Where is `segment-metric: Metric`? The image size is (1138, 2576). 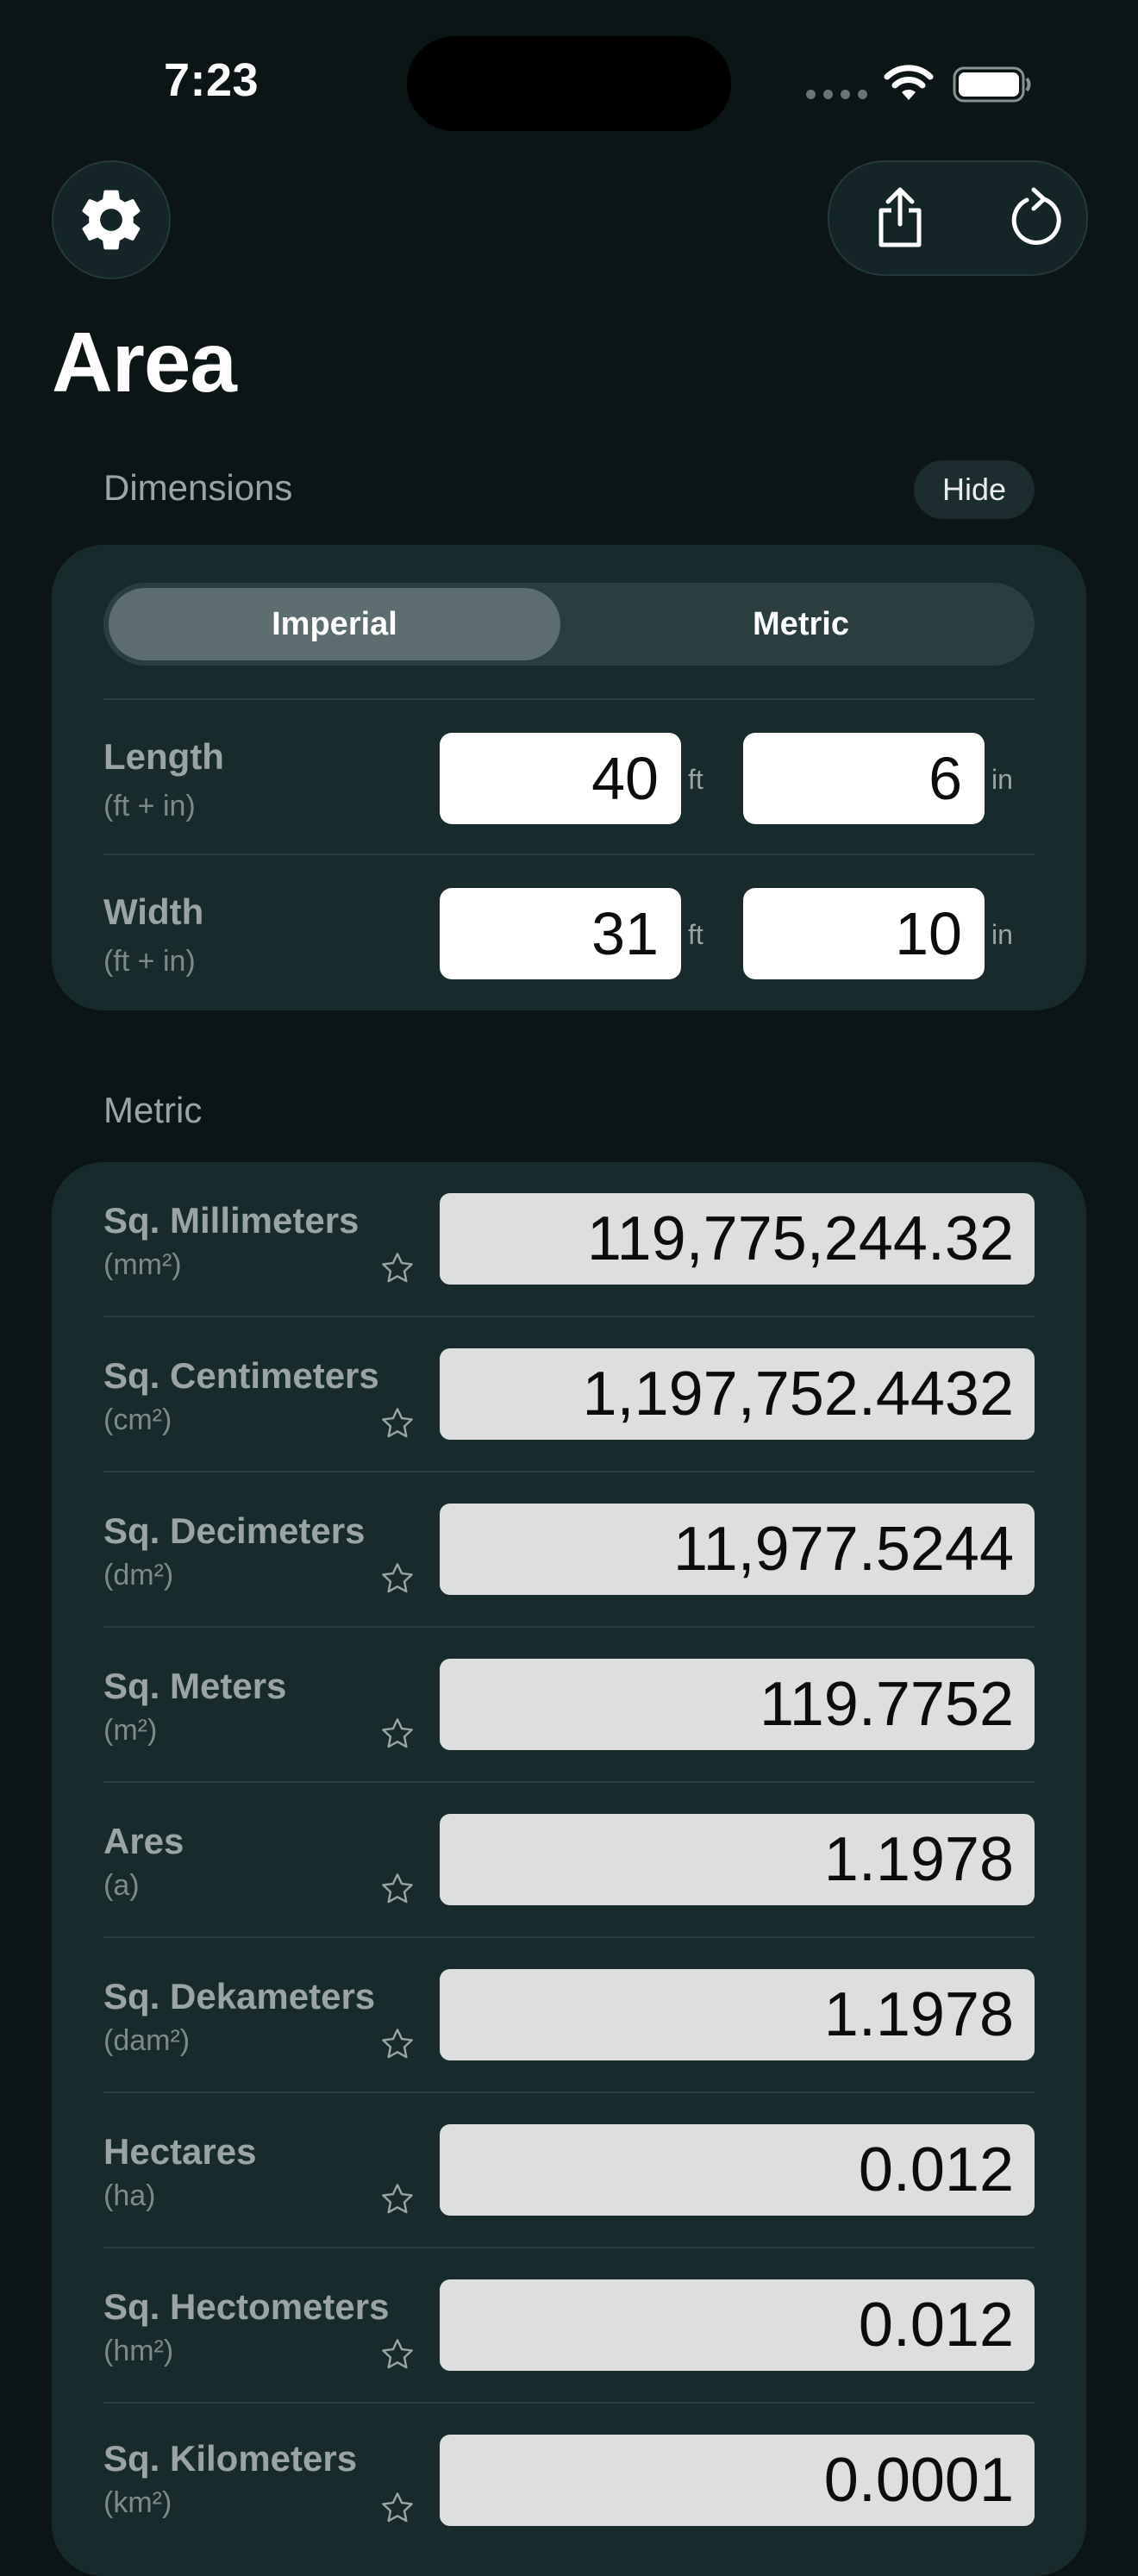 segment-metric: Metric is located at coordinates (800, 624).